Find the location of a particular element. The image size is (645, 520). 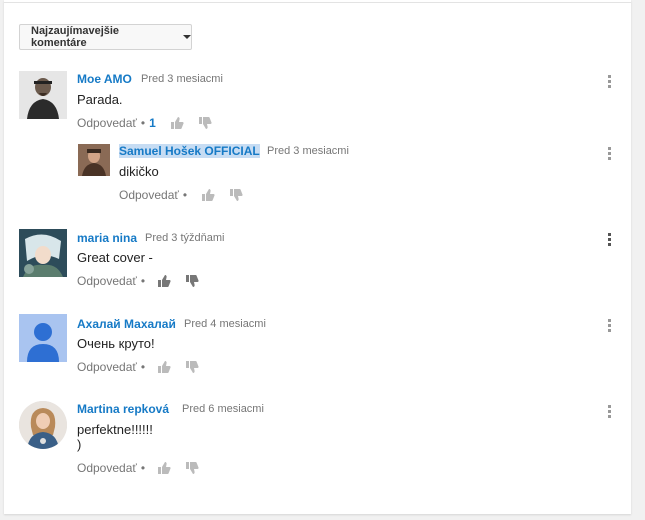

comment-author: Moe AMO is located at coordinates (104, 79).